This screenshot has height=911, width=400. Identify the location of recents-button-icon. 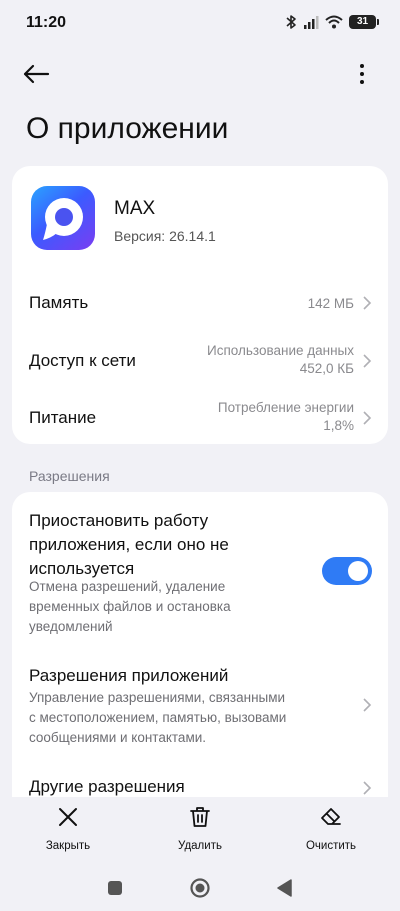
(115, 888).